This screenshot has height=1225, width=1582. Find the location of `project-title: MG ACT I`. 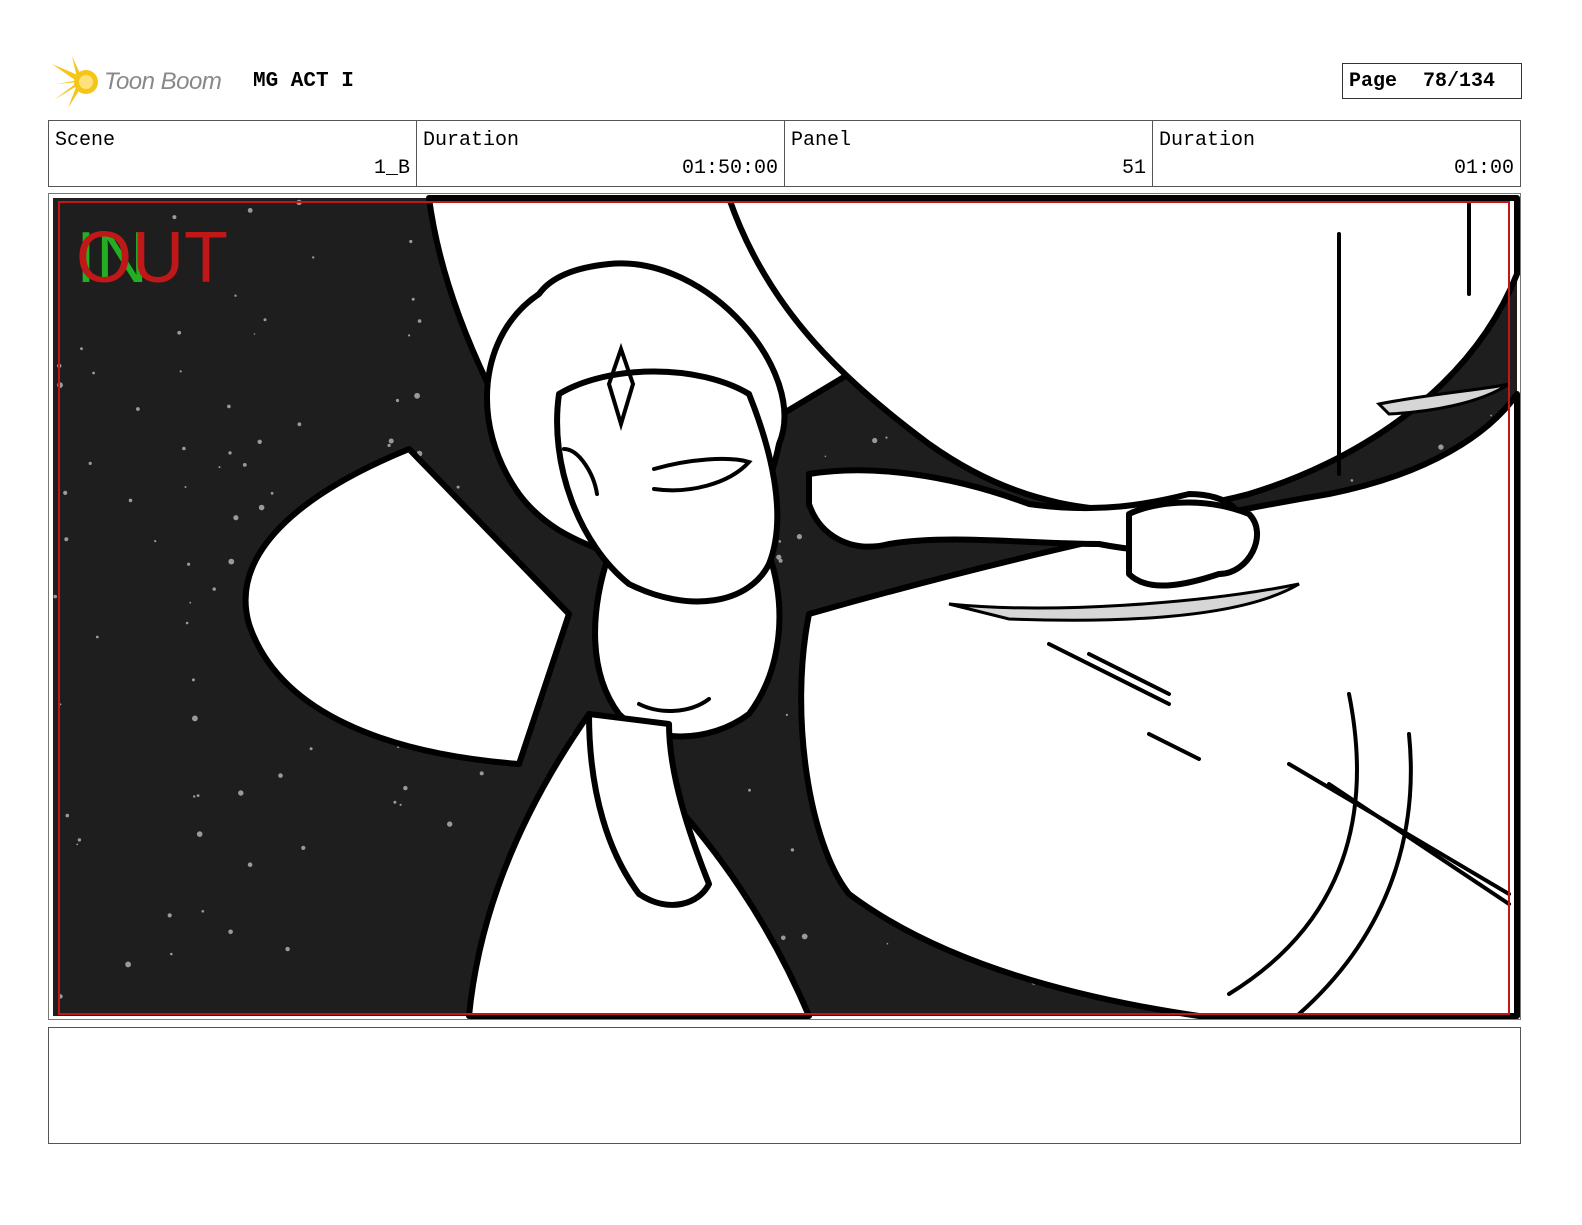

project-title: MG ACT I is located at coordinates (303, 81).